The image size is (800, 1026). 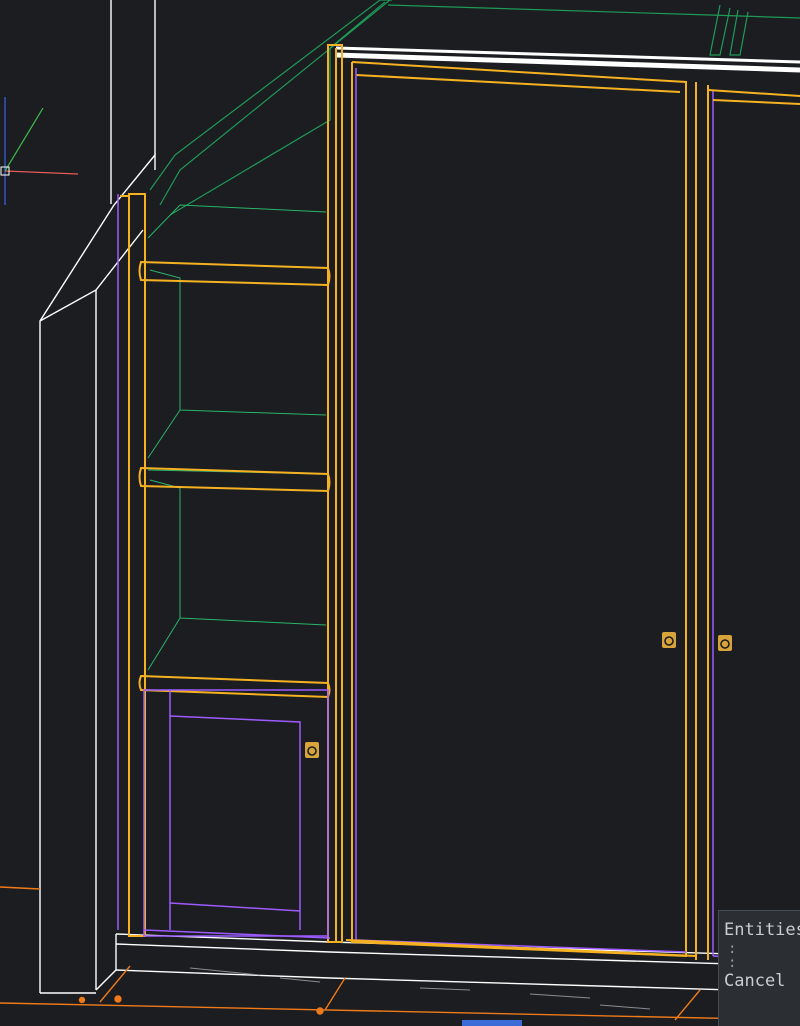 What do you see at coordinates (759, 968) in the screenshot?
I see `command-line-panel: Entities : : Cancel` at bounding box center [759, 968].